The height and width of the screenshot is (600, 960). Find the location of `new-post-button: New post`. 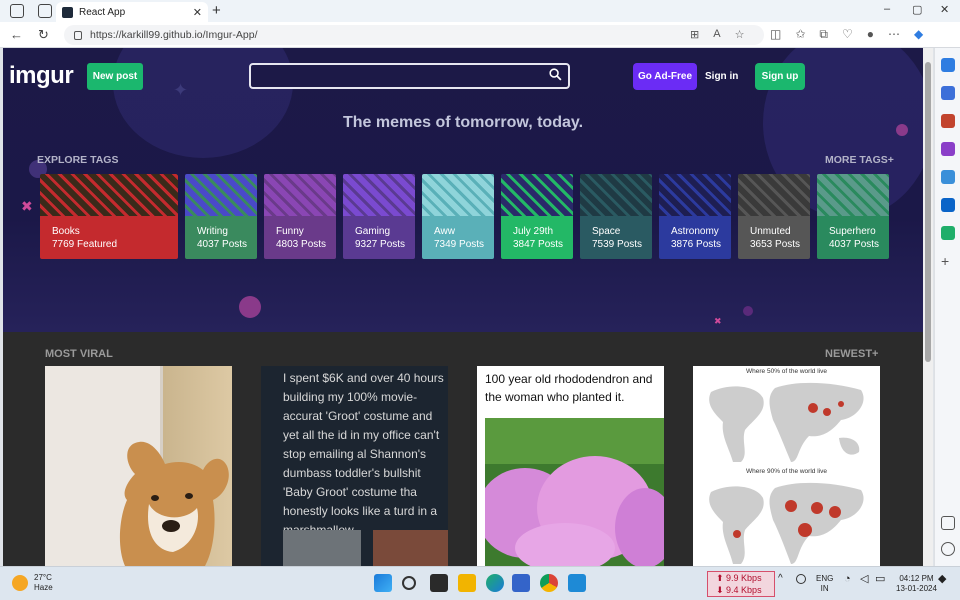

new-post-button: New post is located at coordinates (115, 76).